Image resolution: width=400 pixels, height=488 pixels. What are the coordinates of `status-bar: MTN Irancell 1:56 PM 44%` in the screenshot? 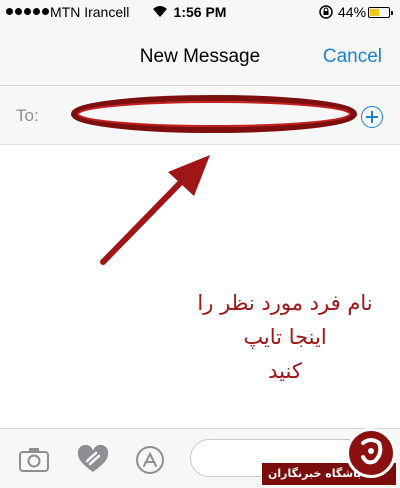 It's located at (200, 13).